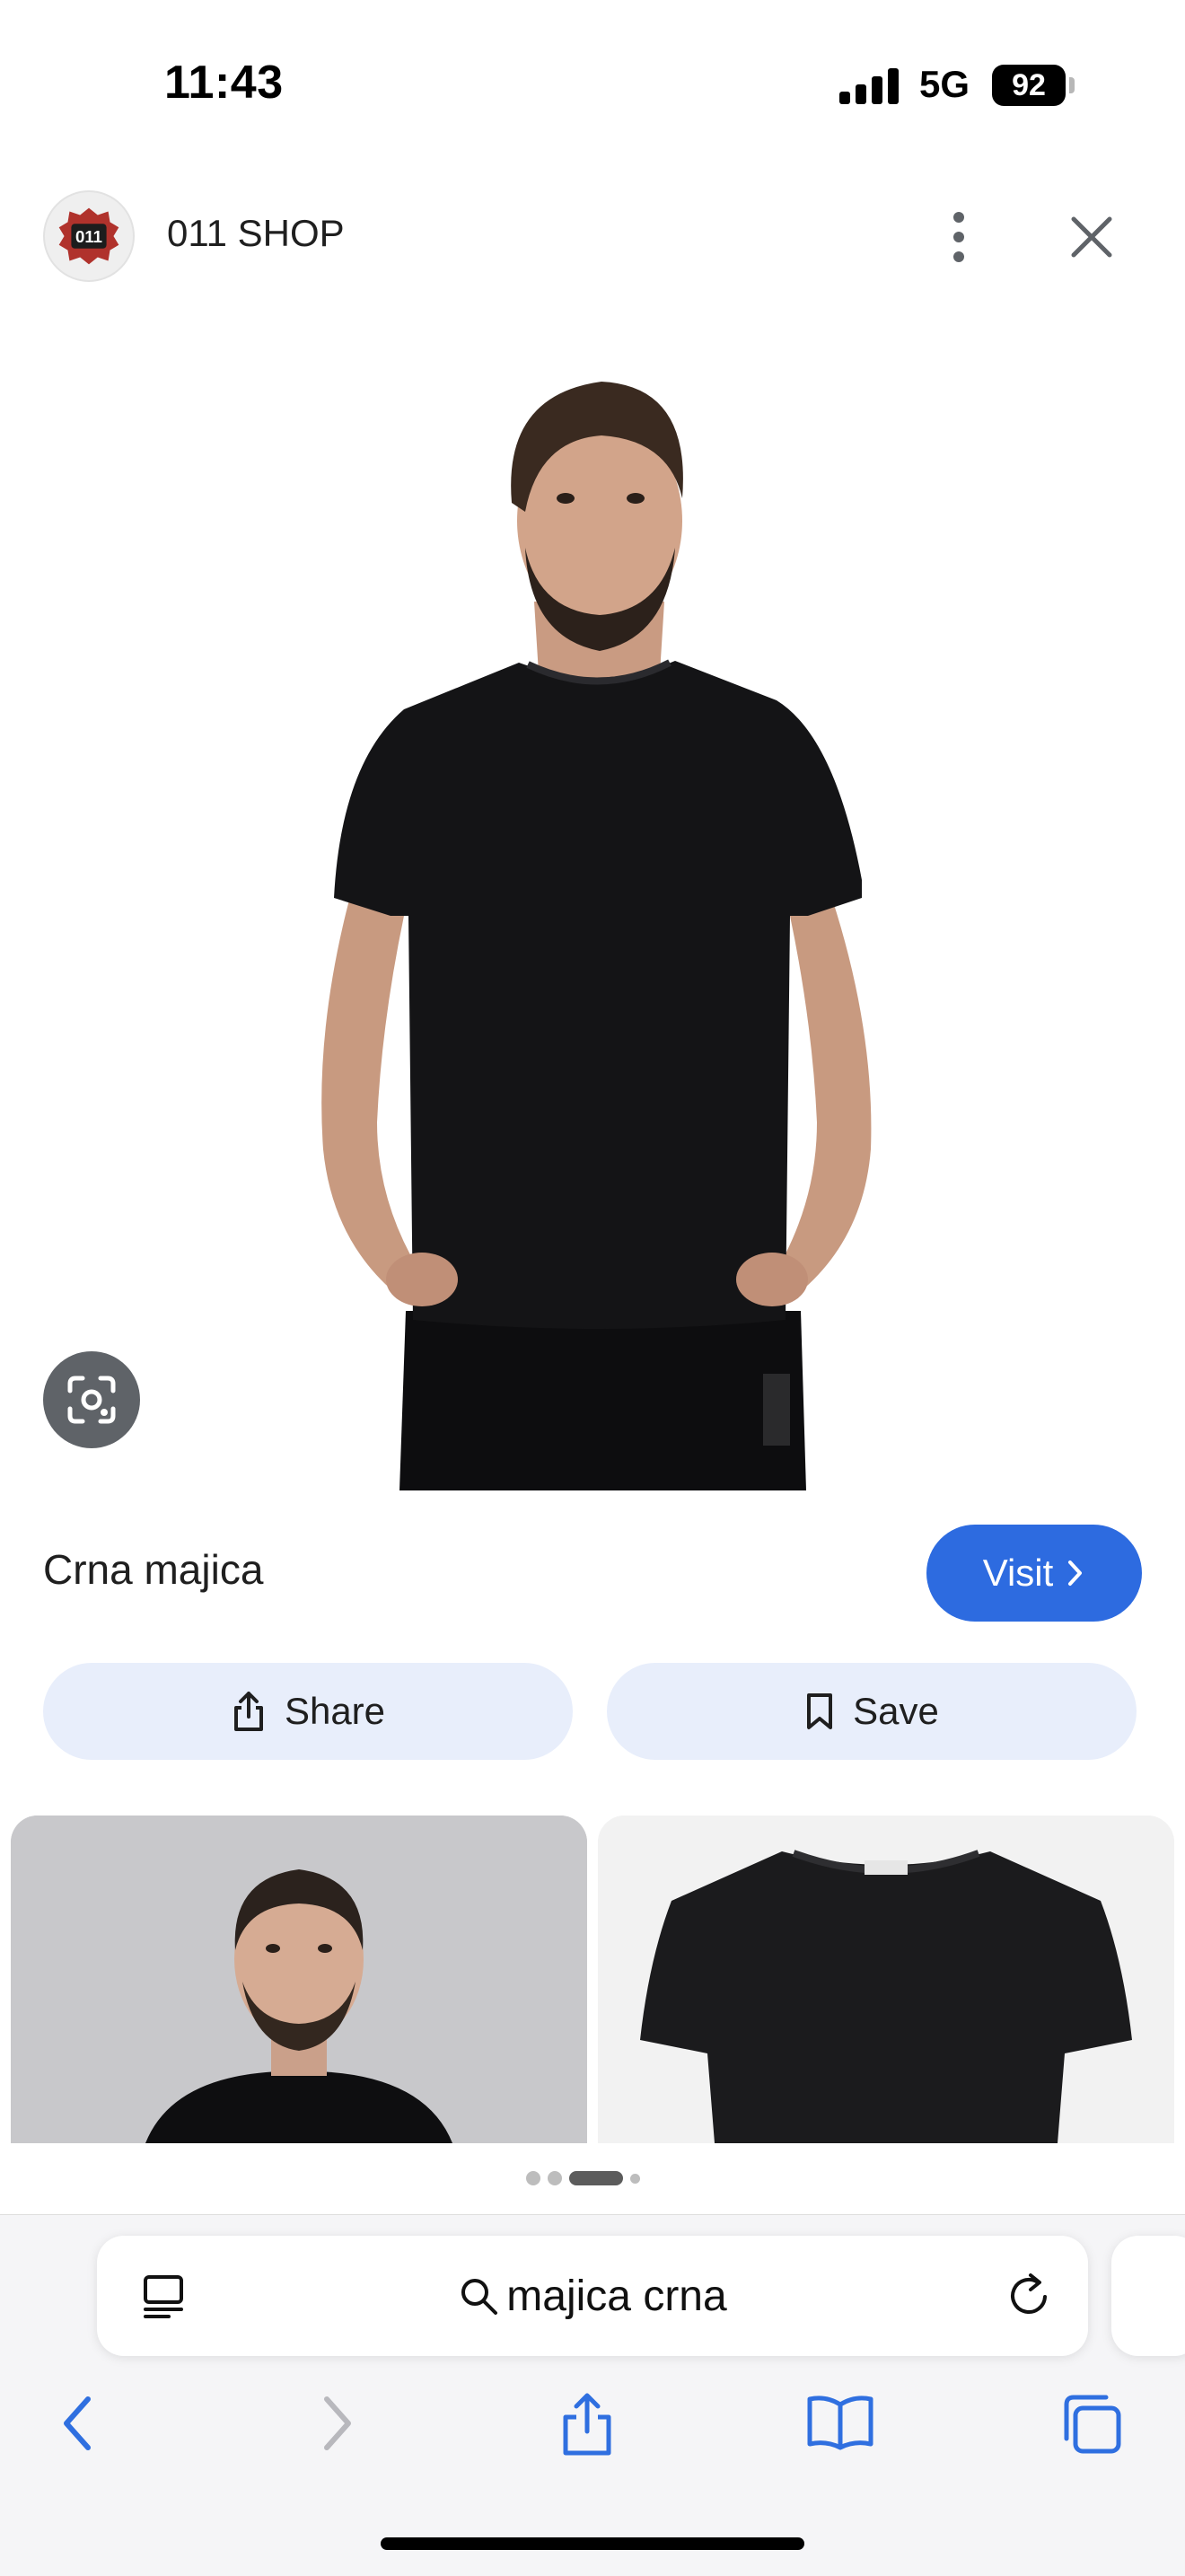 The width and height of the screenshot is (1185, 2576). I want to click on next-tab-address-bar, so click(1148, 2296).